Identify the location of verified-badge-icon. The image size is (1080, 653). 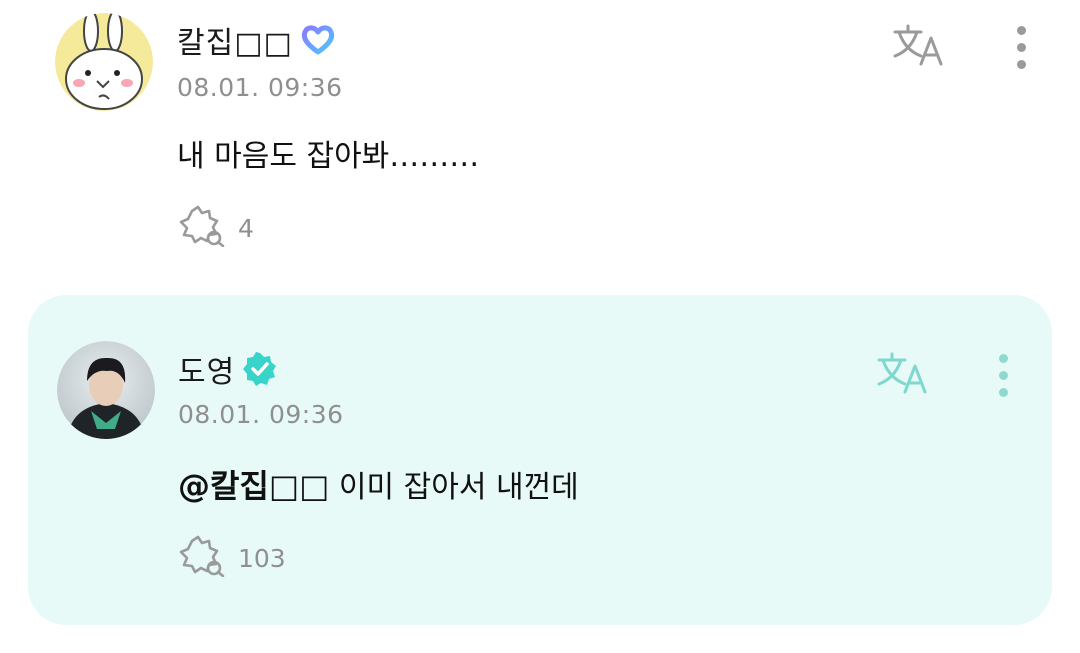
(260, 369).